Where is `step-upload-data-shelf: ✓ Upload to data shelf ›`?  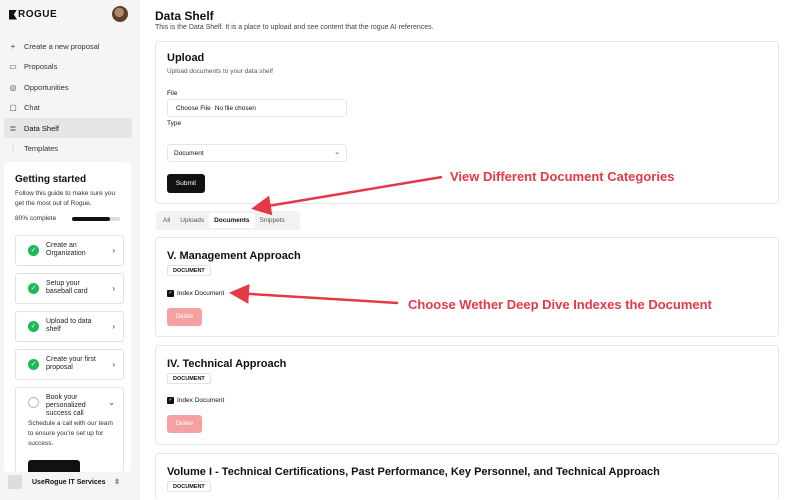
step-upload-data-shelf: ✓ Upload to data shelf › is located at coordinates (69, 326).